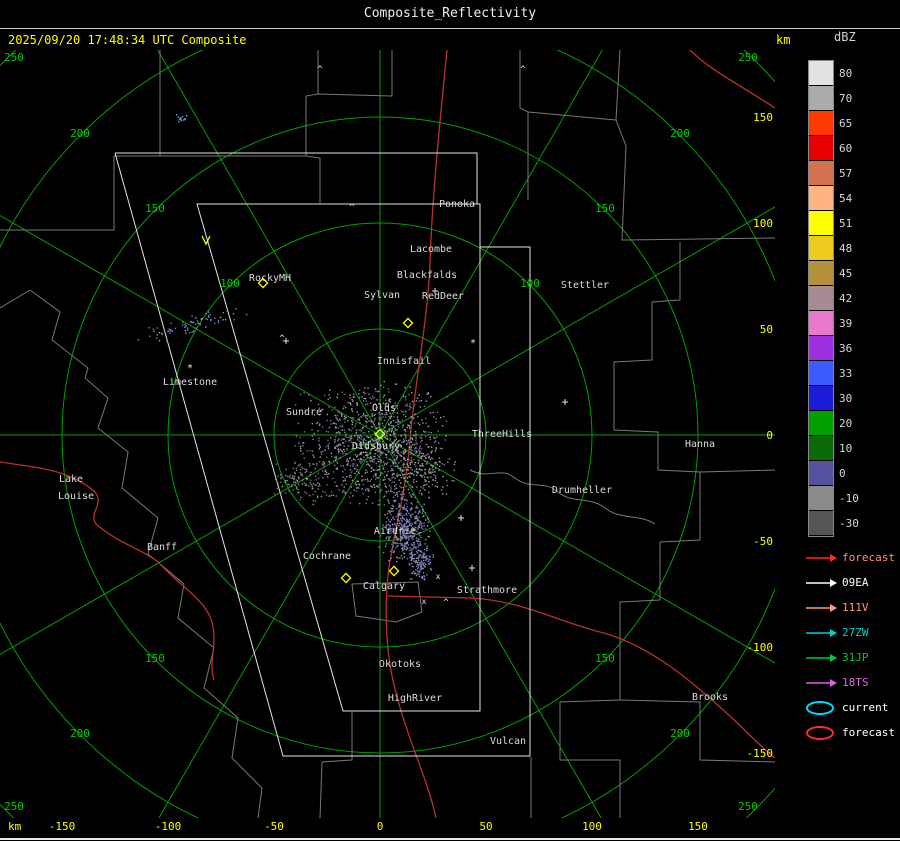 This screenshot has height=841, width=900. Describe the element at coordinates (855, 682) in the screenshot. I see `legend-label: 18TS` at that location.